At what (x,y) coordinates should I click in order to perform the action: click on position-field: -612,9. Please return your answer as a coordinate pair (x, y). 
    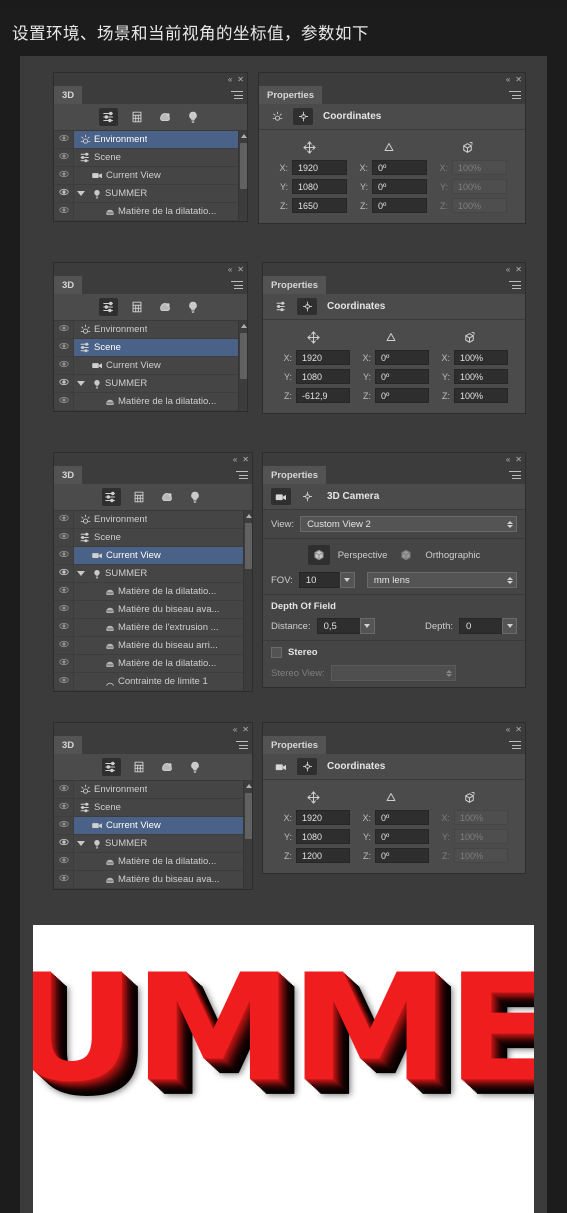
    Looking at the image, I should click on (323, 395).